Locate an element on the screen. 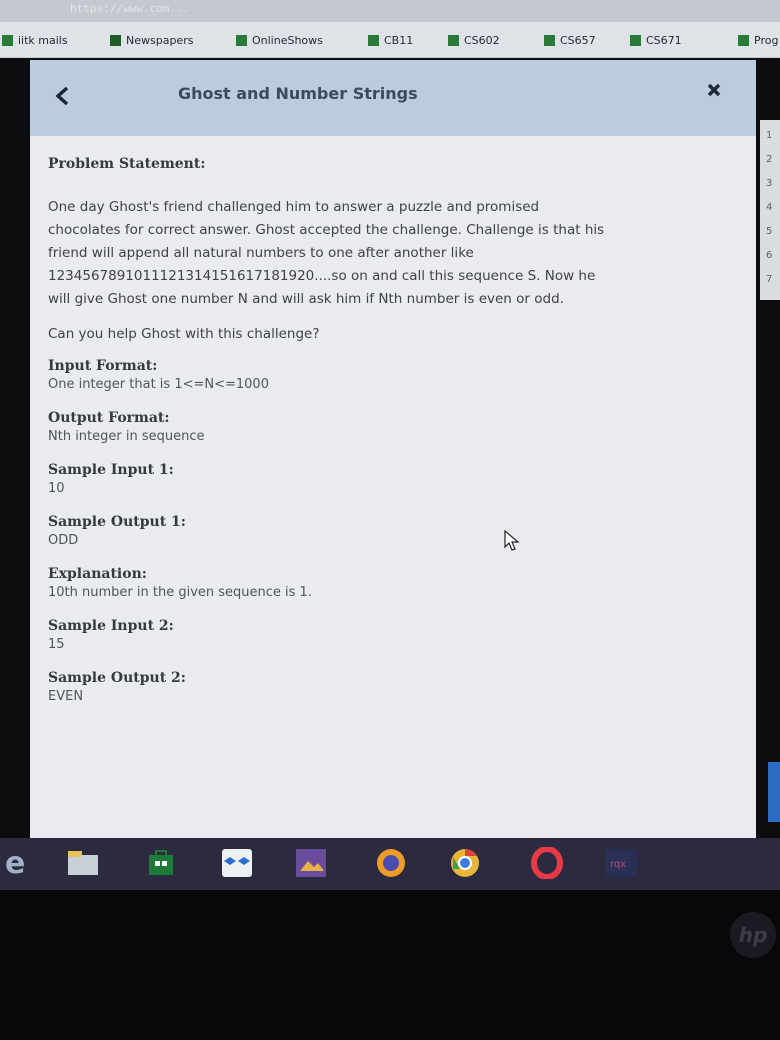 The width and height of the screenshot is (780, 1040). explanation-value: 10th number in the given sequence is 1. is located at coordinates (180, 592).